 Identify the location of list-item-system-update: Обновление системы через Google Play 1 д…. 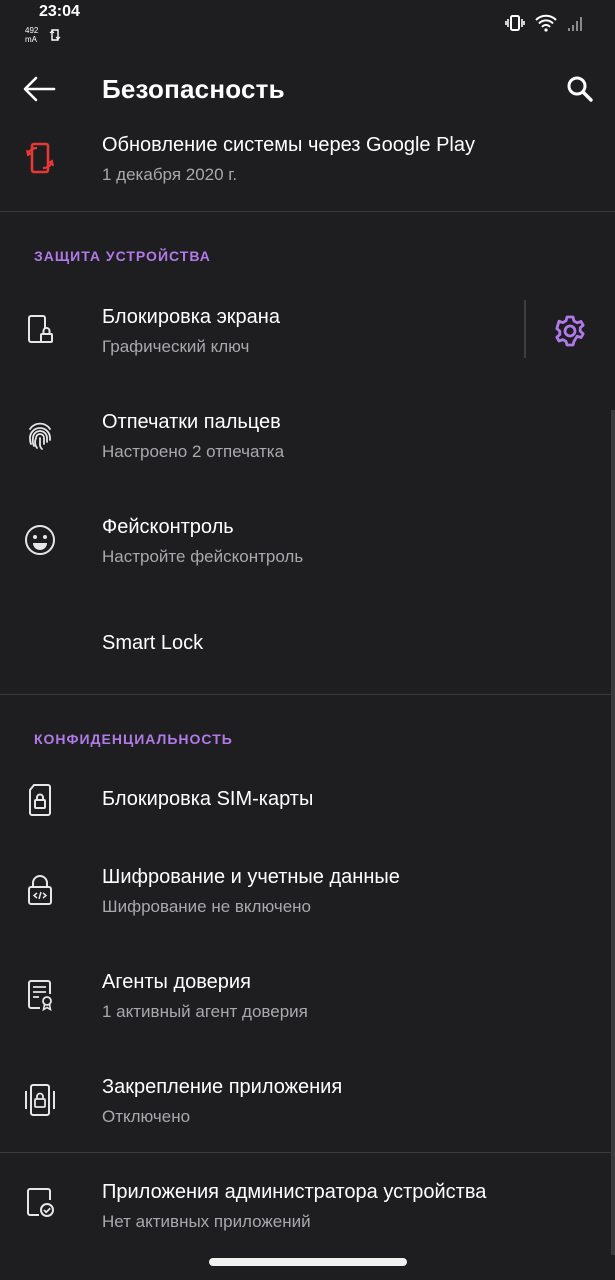
(307, 170).